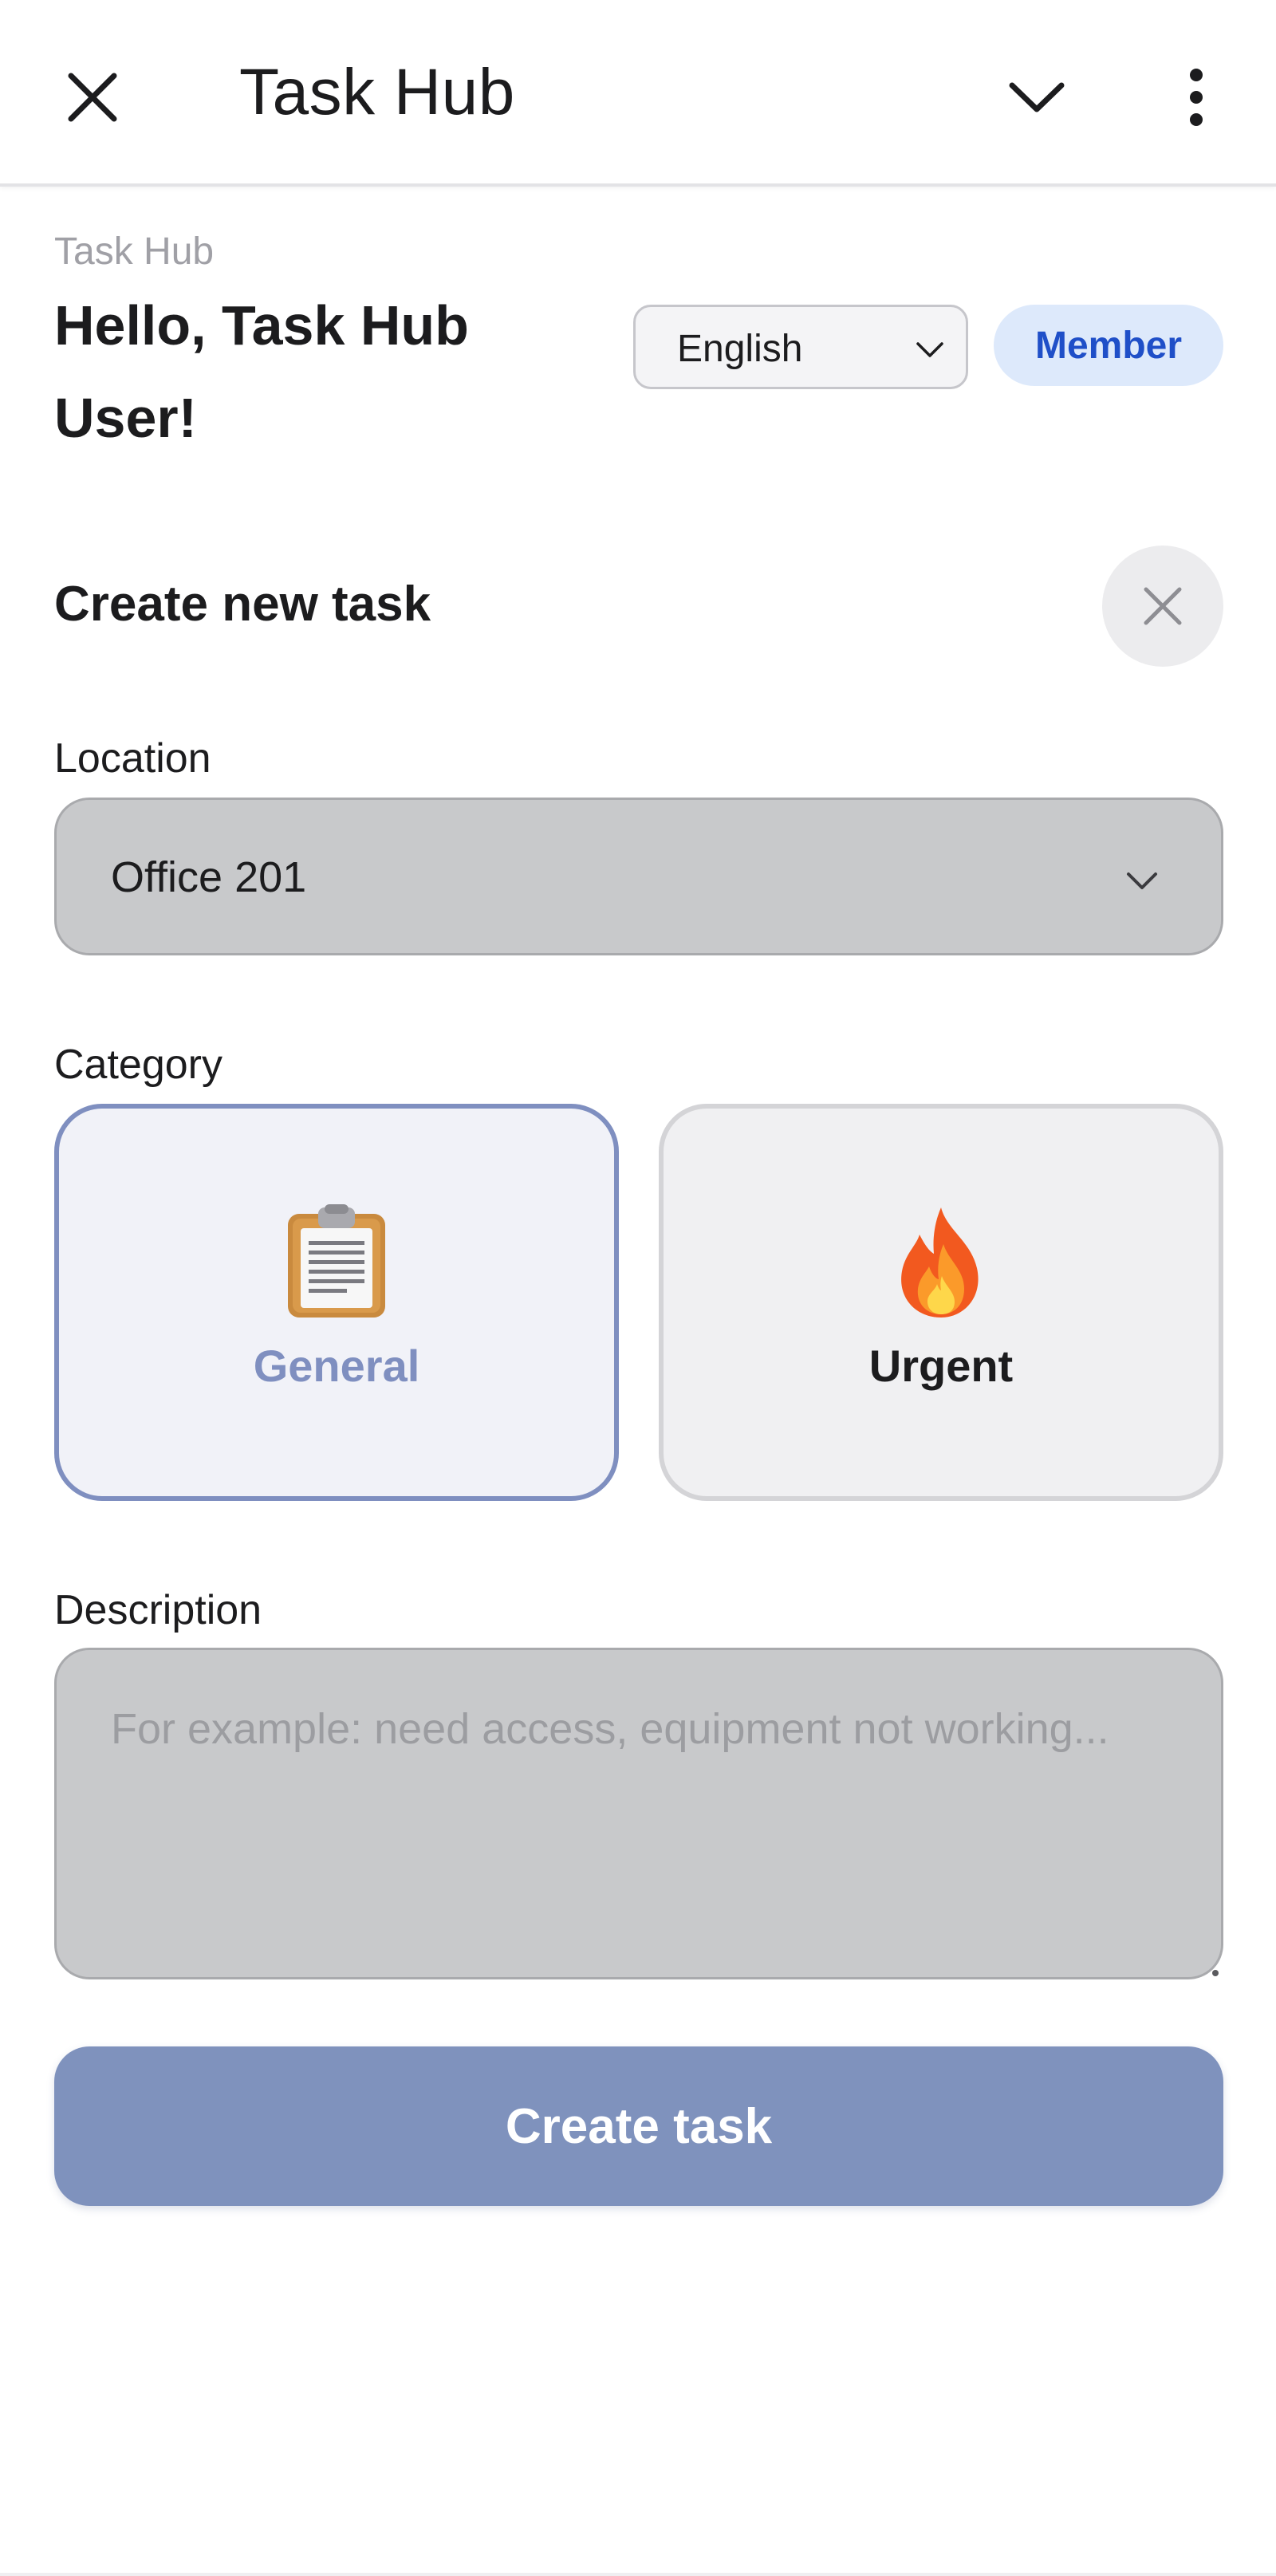 The width and height of the screenshot is (1276, 2576). I want to click on greeting-title: Hello, Task Hub User!, so click(261, 371).